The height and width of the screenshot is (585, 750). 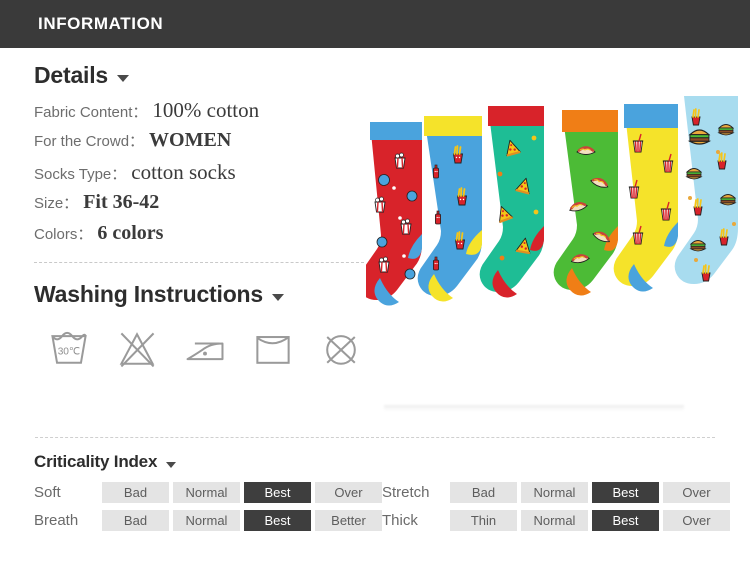 What do you see at coordinates (47, 492) in the screenshot?
I see `criticality-label: Soft` at bounding box center [47, 492].